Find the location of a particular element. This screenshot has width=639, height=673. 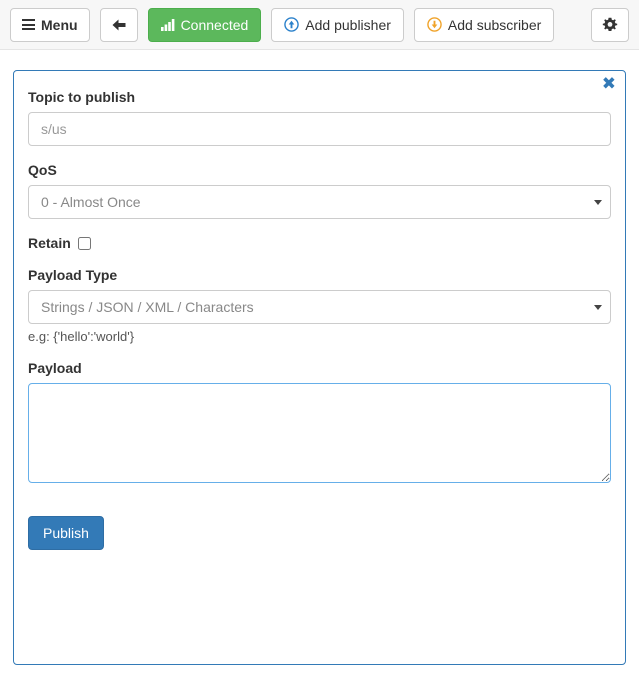

add-publisher-label: Add publisher is located at coordinates (348, 24).